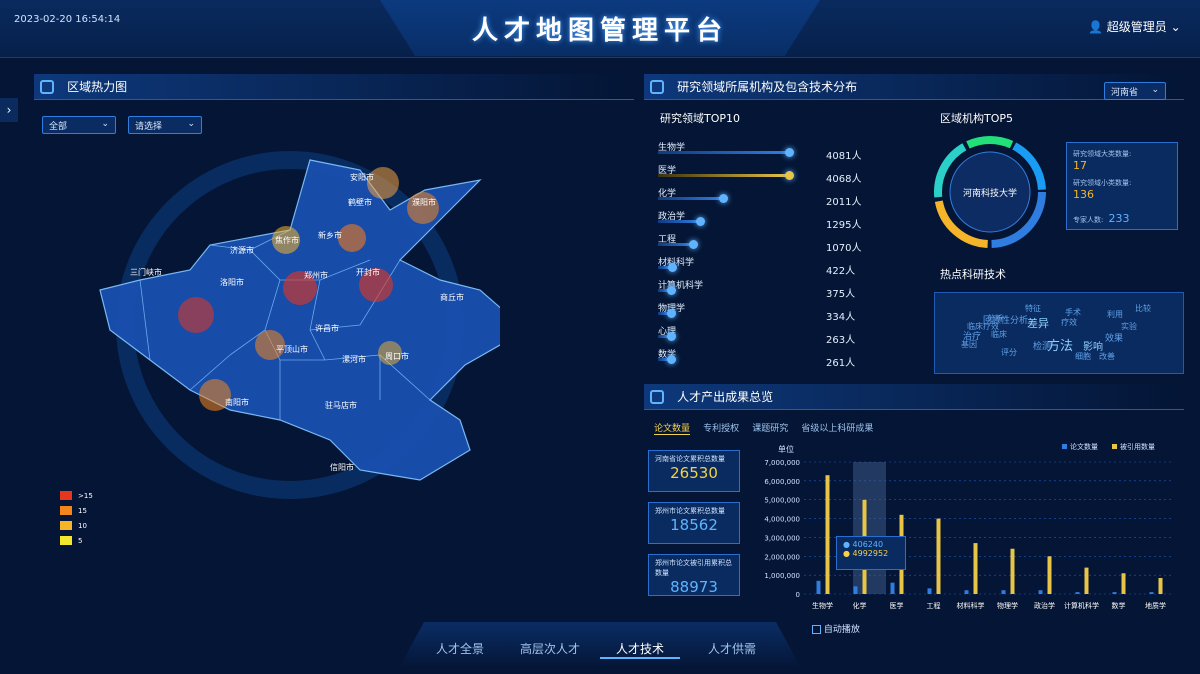 This screenshot has width=1200, height=674. Describe the element at coordinates (694, 523) in the screenshot. I see `stat-card-city: 郑州市论文累积总数量 18562` at that location.